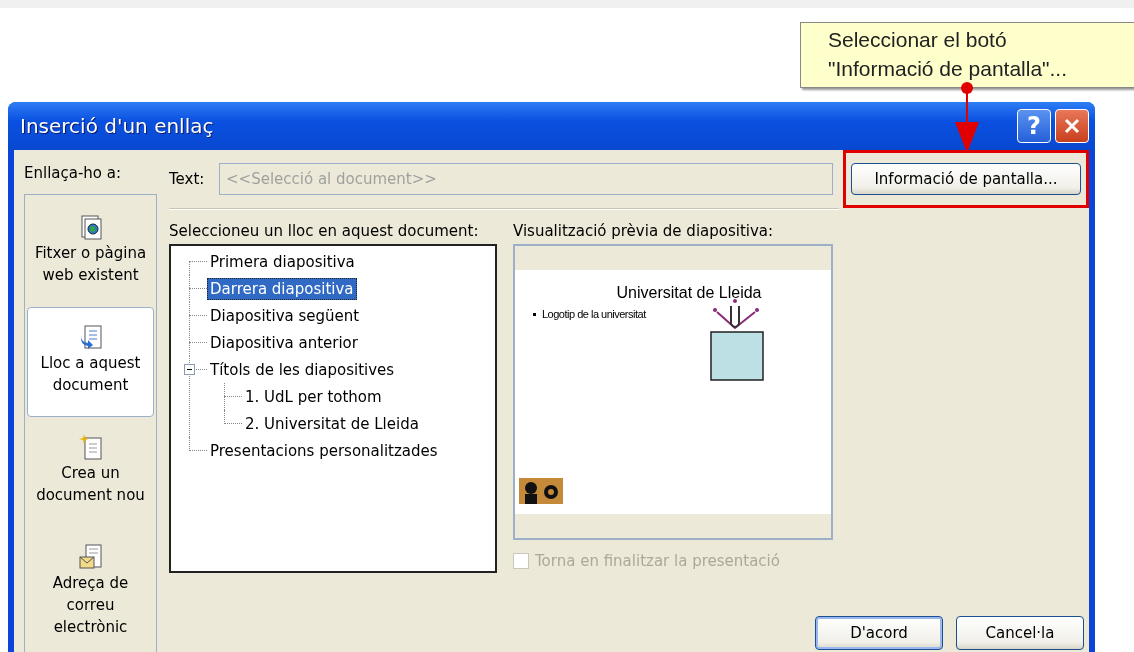 The image size is (1134, 652). What do you see at coordinates (1020, 633) in the screenshot?
I see `dialog-button: Cancel·la` at bounding box center [1020, 633].